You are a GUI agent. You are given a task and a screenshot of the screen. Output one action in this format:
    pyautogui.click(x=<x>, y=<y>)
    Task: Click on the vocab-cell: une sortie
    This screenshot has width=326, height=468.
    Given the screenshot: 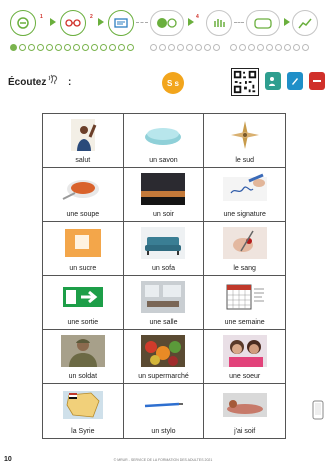 What is the action you would take?
    pyautogui.click(x=83, y=303)
    